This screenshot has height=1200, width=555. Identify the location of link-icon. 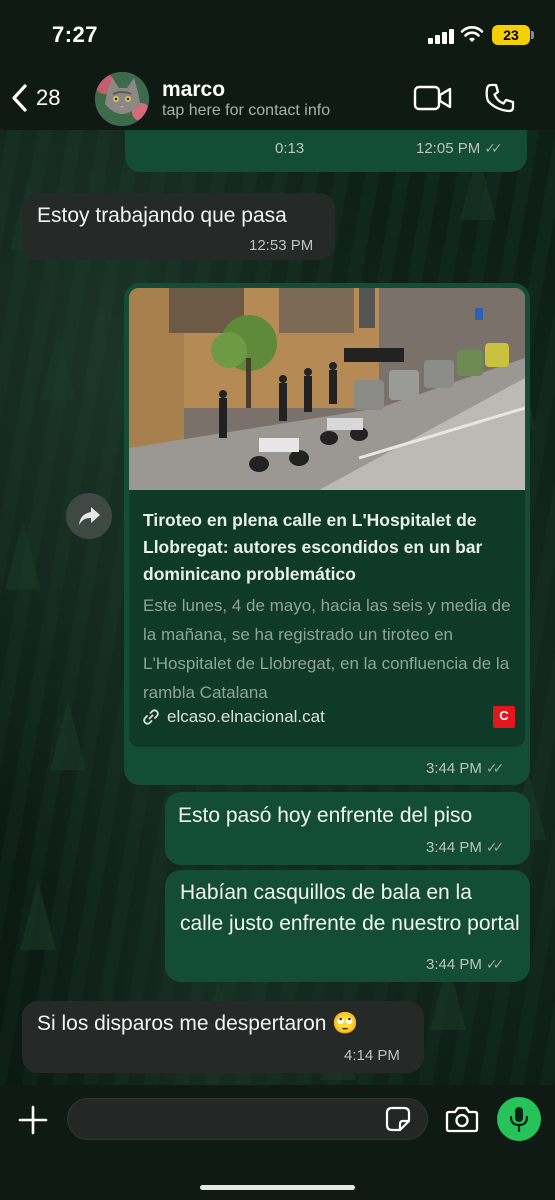
(151, 717).